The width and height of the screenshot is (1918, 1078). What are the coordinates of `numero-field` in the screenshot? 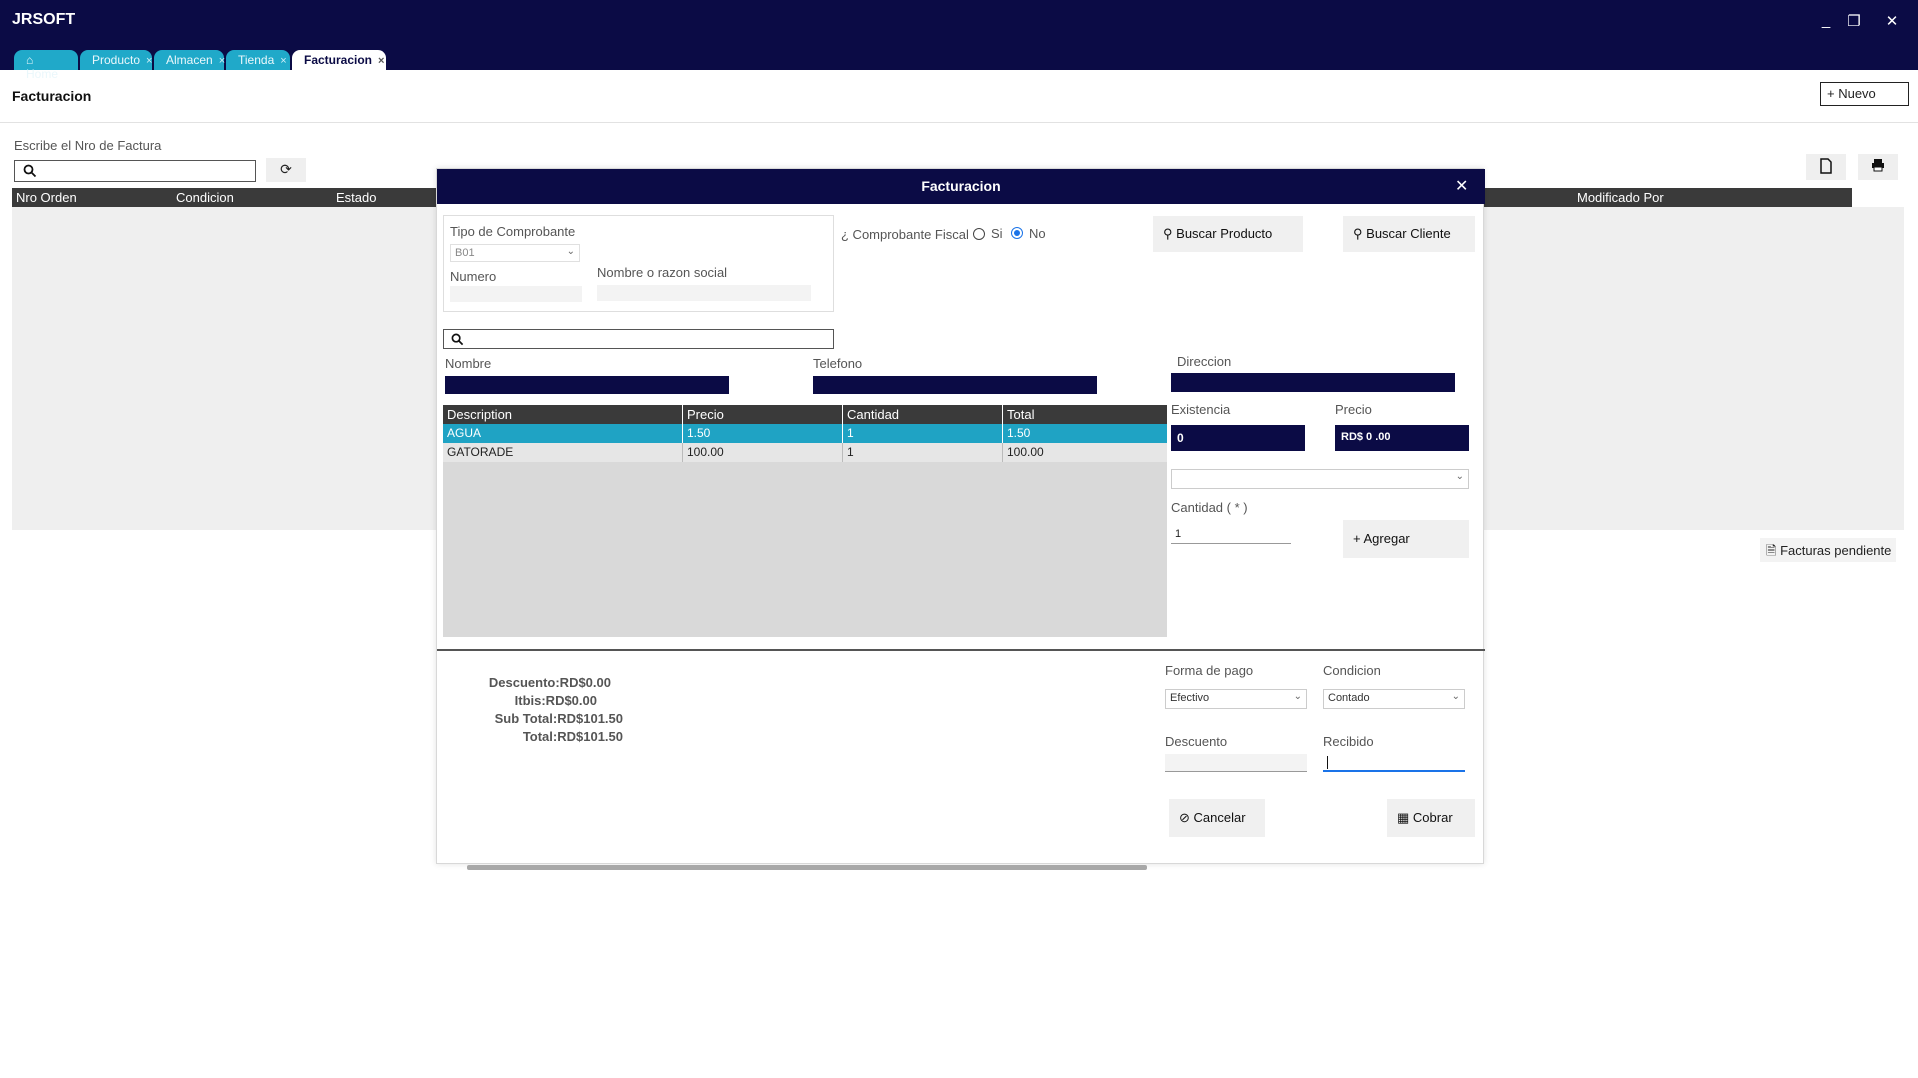 It's located at (516, 294).